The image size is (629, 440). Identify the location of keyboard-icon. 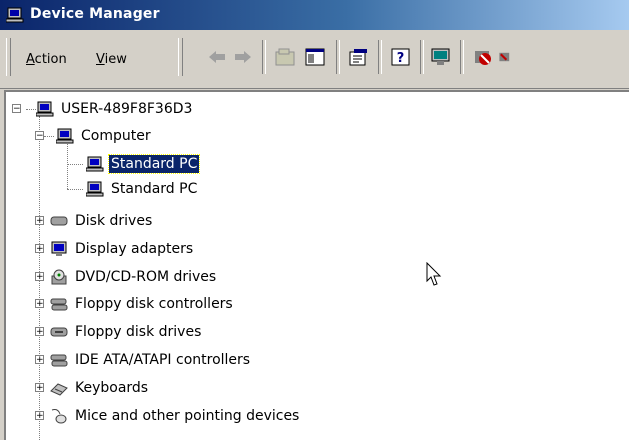
(59, 389).